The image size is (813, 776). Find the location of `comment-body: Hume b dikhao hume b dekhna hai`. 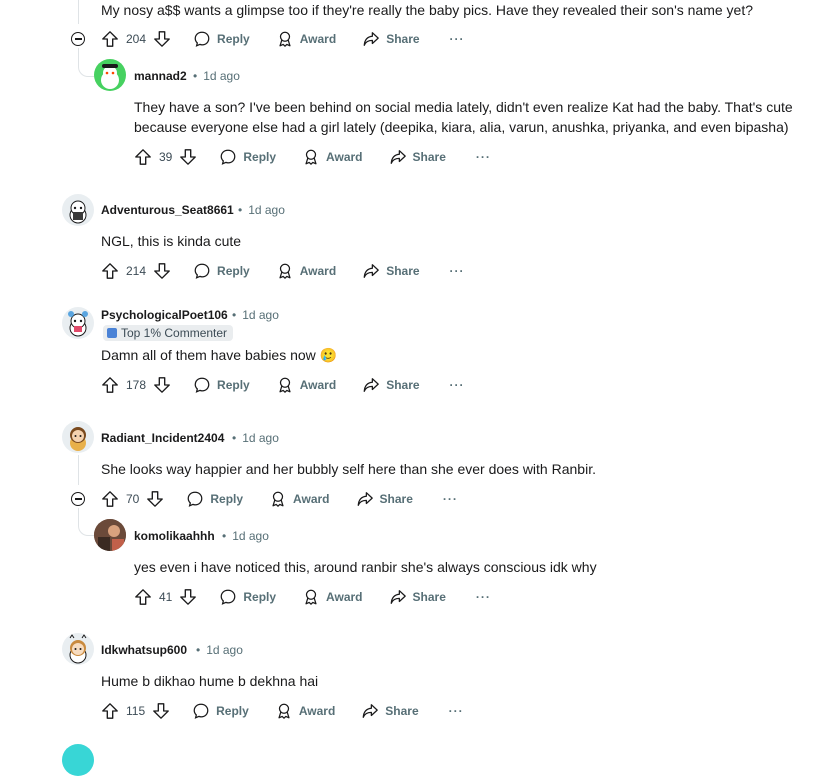

comment-body: Hume b dikhao hume b dekhna hai is located at coordinates (210, 681).